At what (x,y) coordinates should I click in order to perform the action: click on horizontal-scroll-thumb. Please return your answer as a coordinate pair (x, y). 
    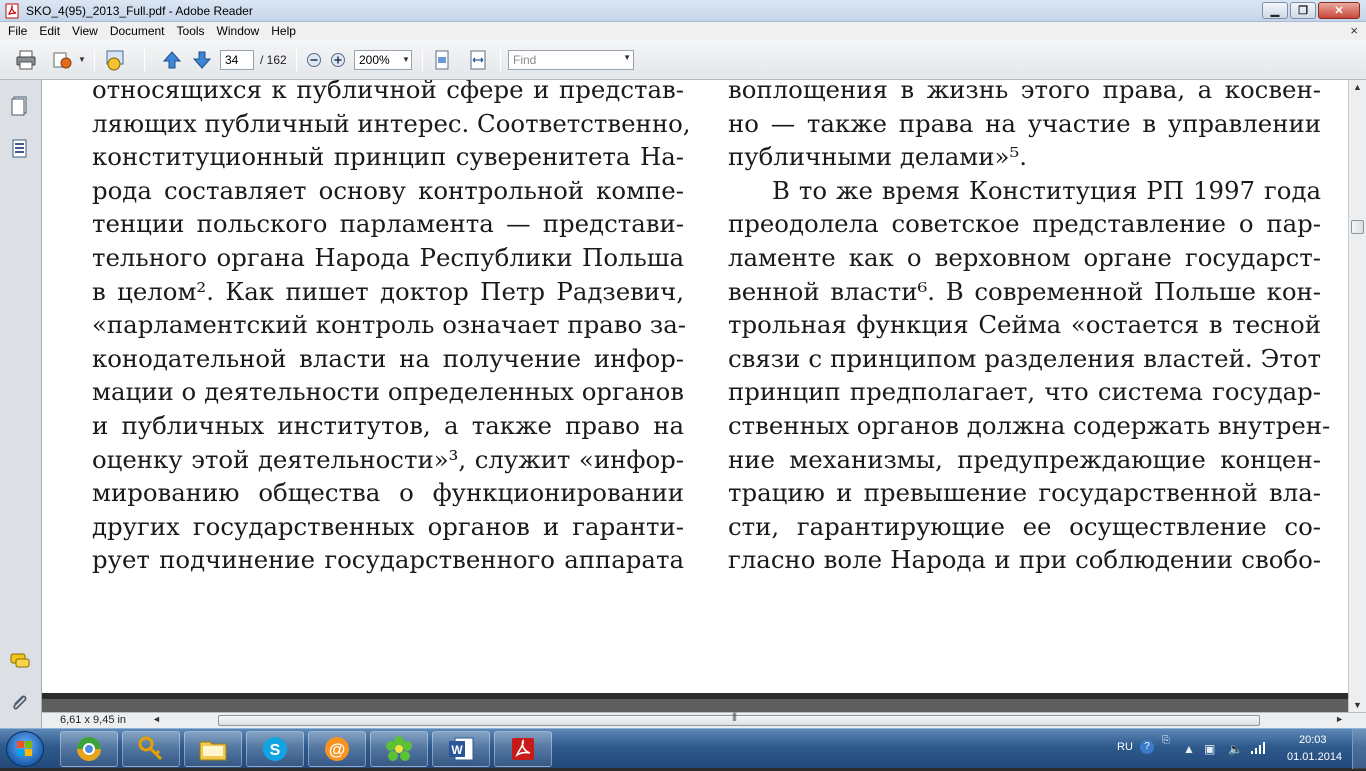
    Looking at the image, I should click on (739, 720).